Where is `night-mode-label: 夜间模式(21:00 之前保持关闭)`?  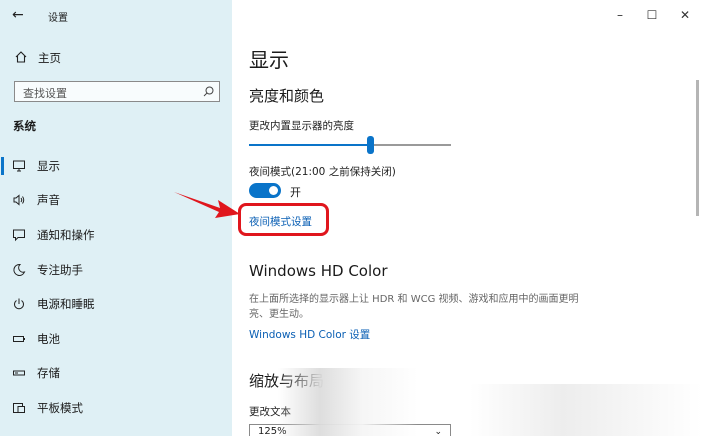 night-mode-label: 夜间模式(21:00 之前保持关闭) is located at coordinates (322, 172).